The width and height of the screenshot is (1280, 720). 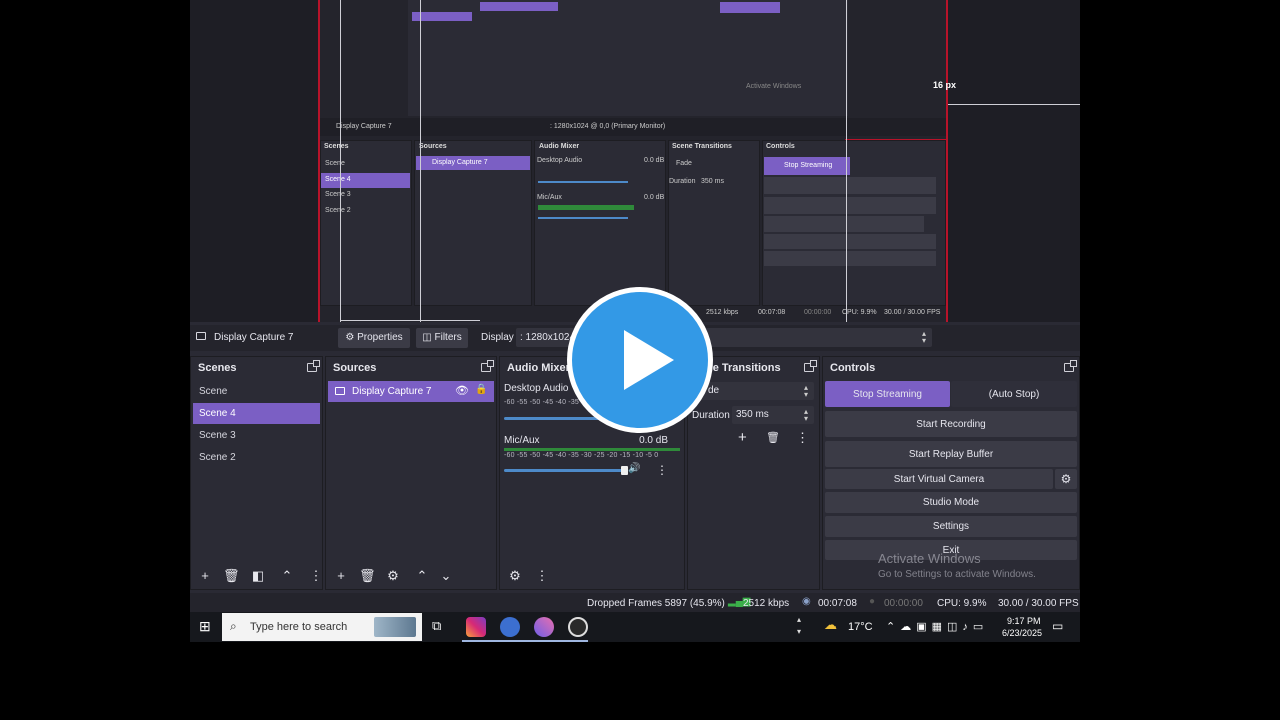 I want to click on mic-aux-label: Mic/Aux, so click(x=522, y=440).